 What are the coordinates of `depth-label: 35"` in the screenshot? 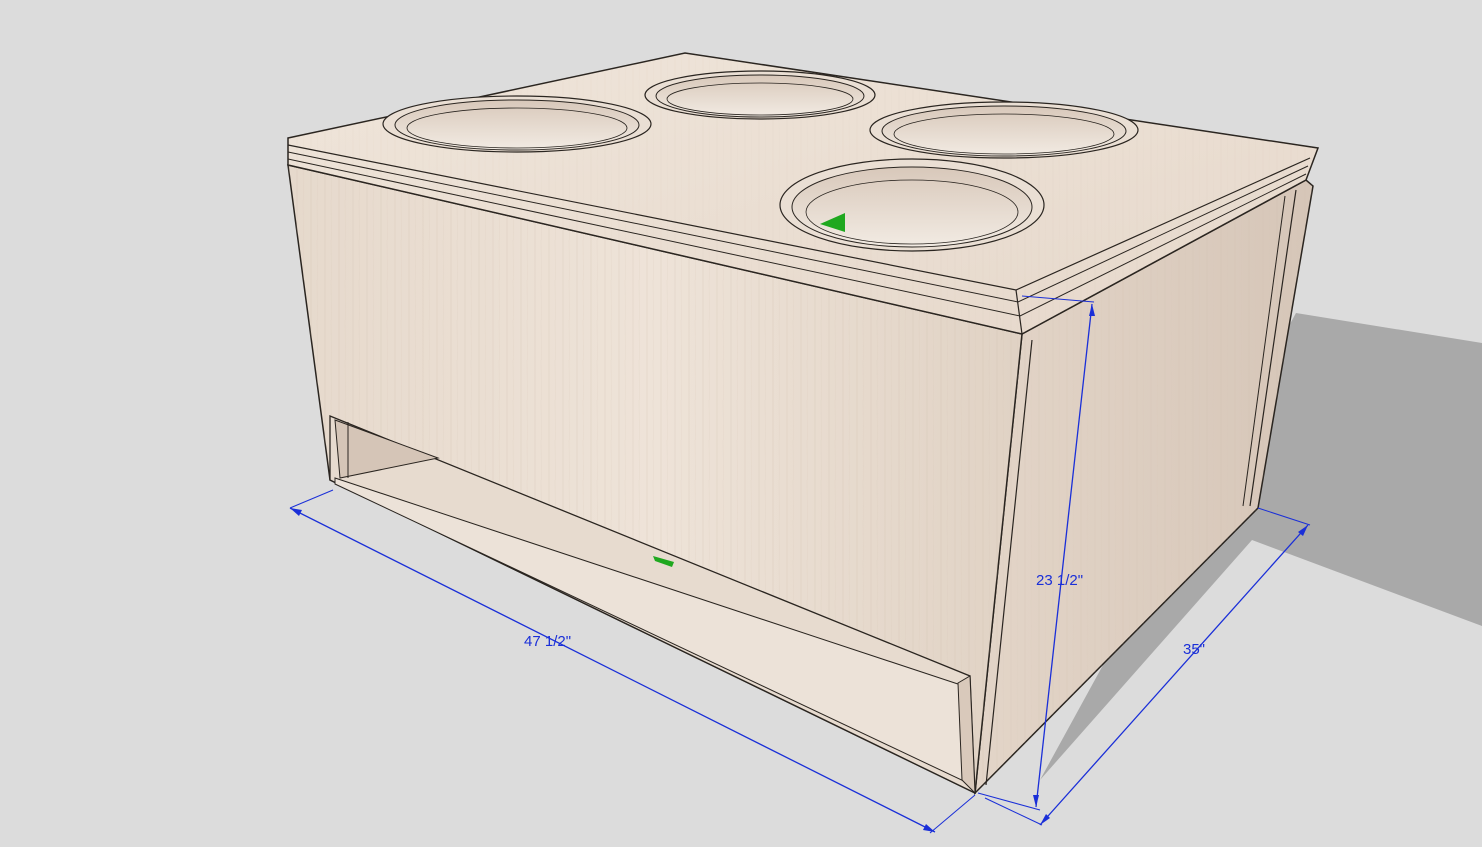 It's located at (1194, 649).